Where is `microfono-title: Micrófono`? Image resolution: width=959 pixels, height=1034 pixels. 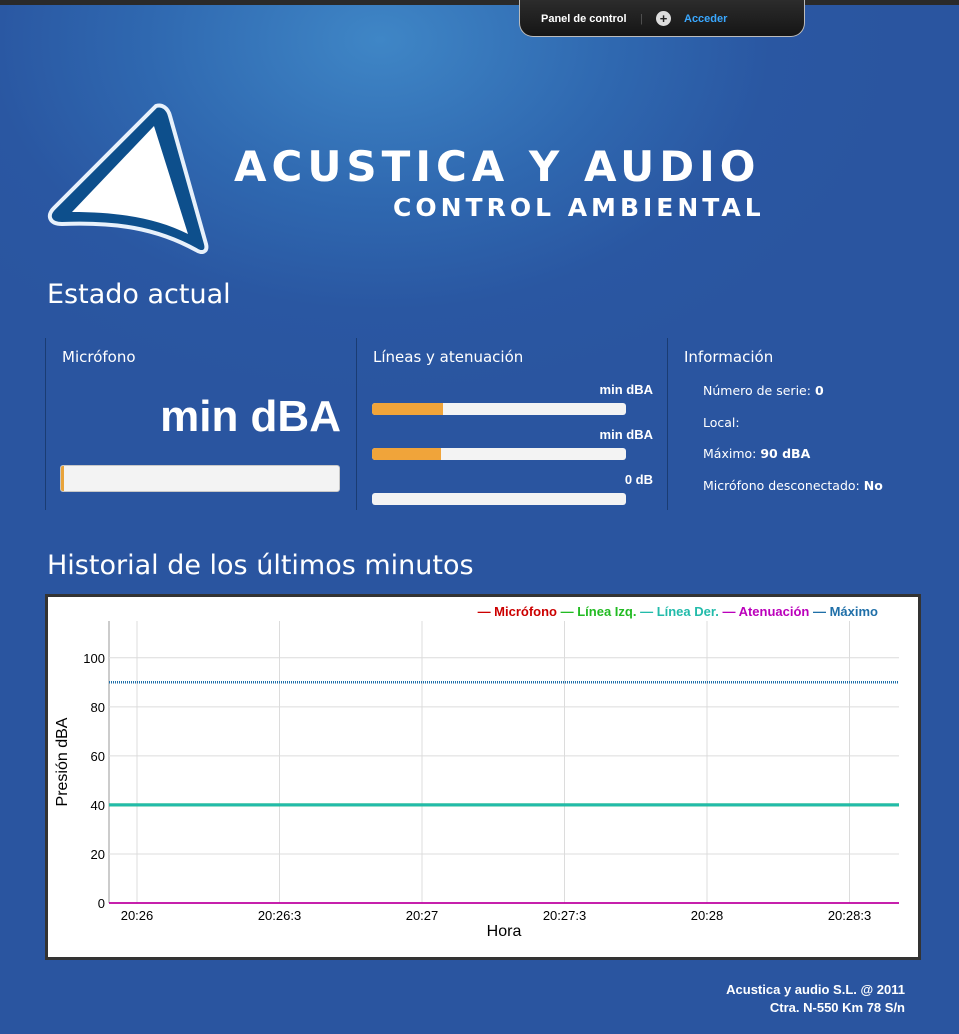
microfono-title: Micrófono is located at coordinates (99, 357).